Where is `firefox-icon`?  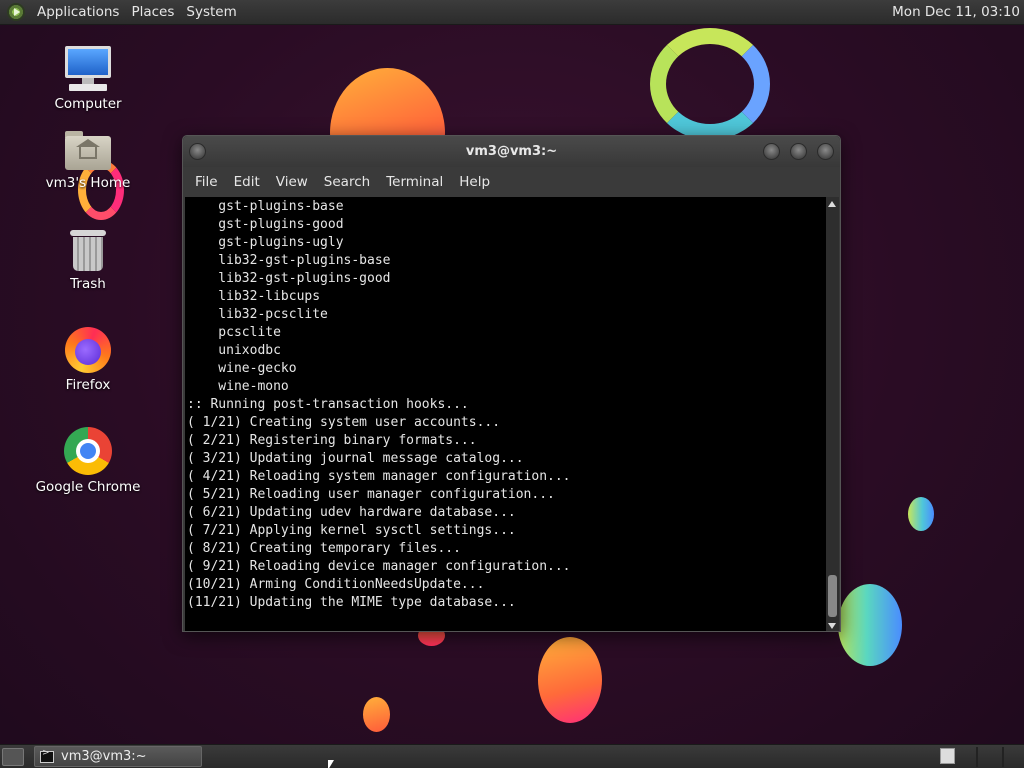 firefox-icon is located at coordinates (88, 350).